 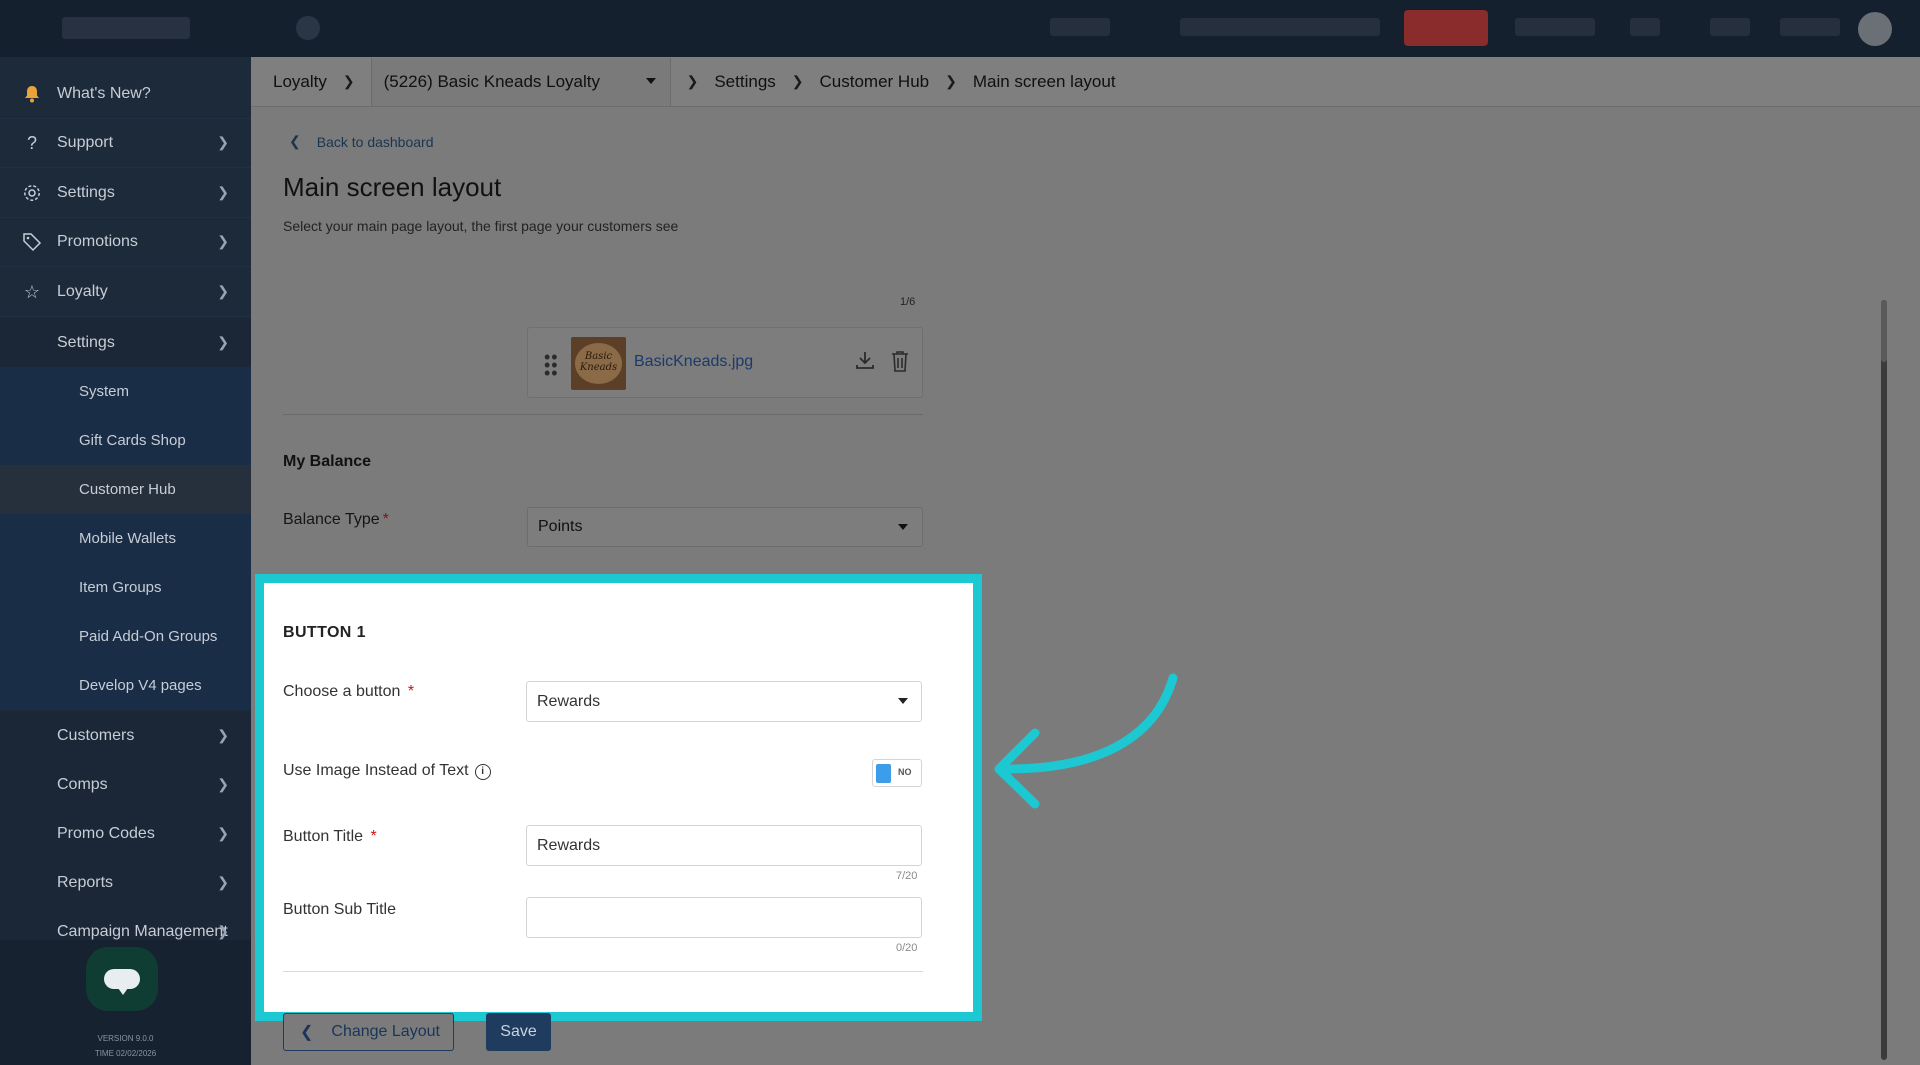 What do you see at coordinates (865, 360) in the screenshot?
I see `download-icon` at bounding box center [865, 360].